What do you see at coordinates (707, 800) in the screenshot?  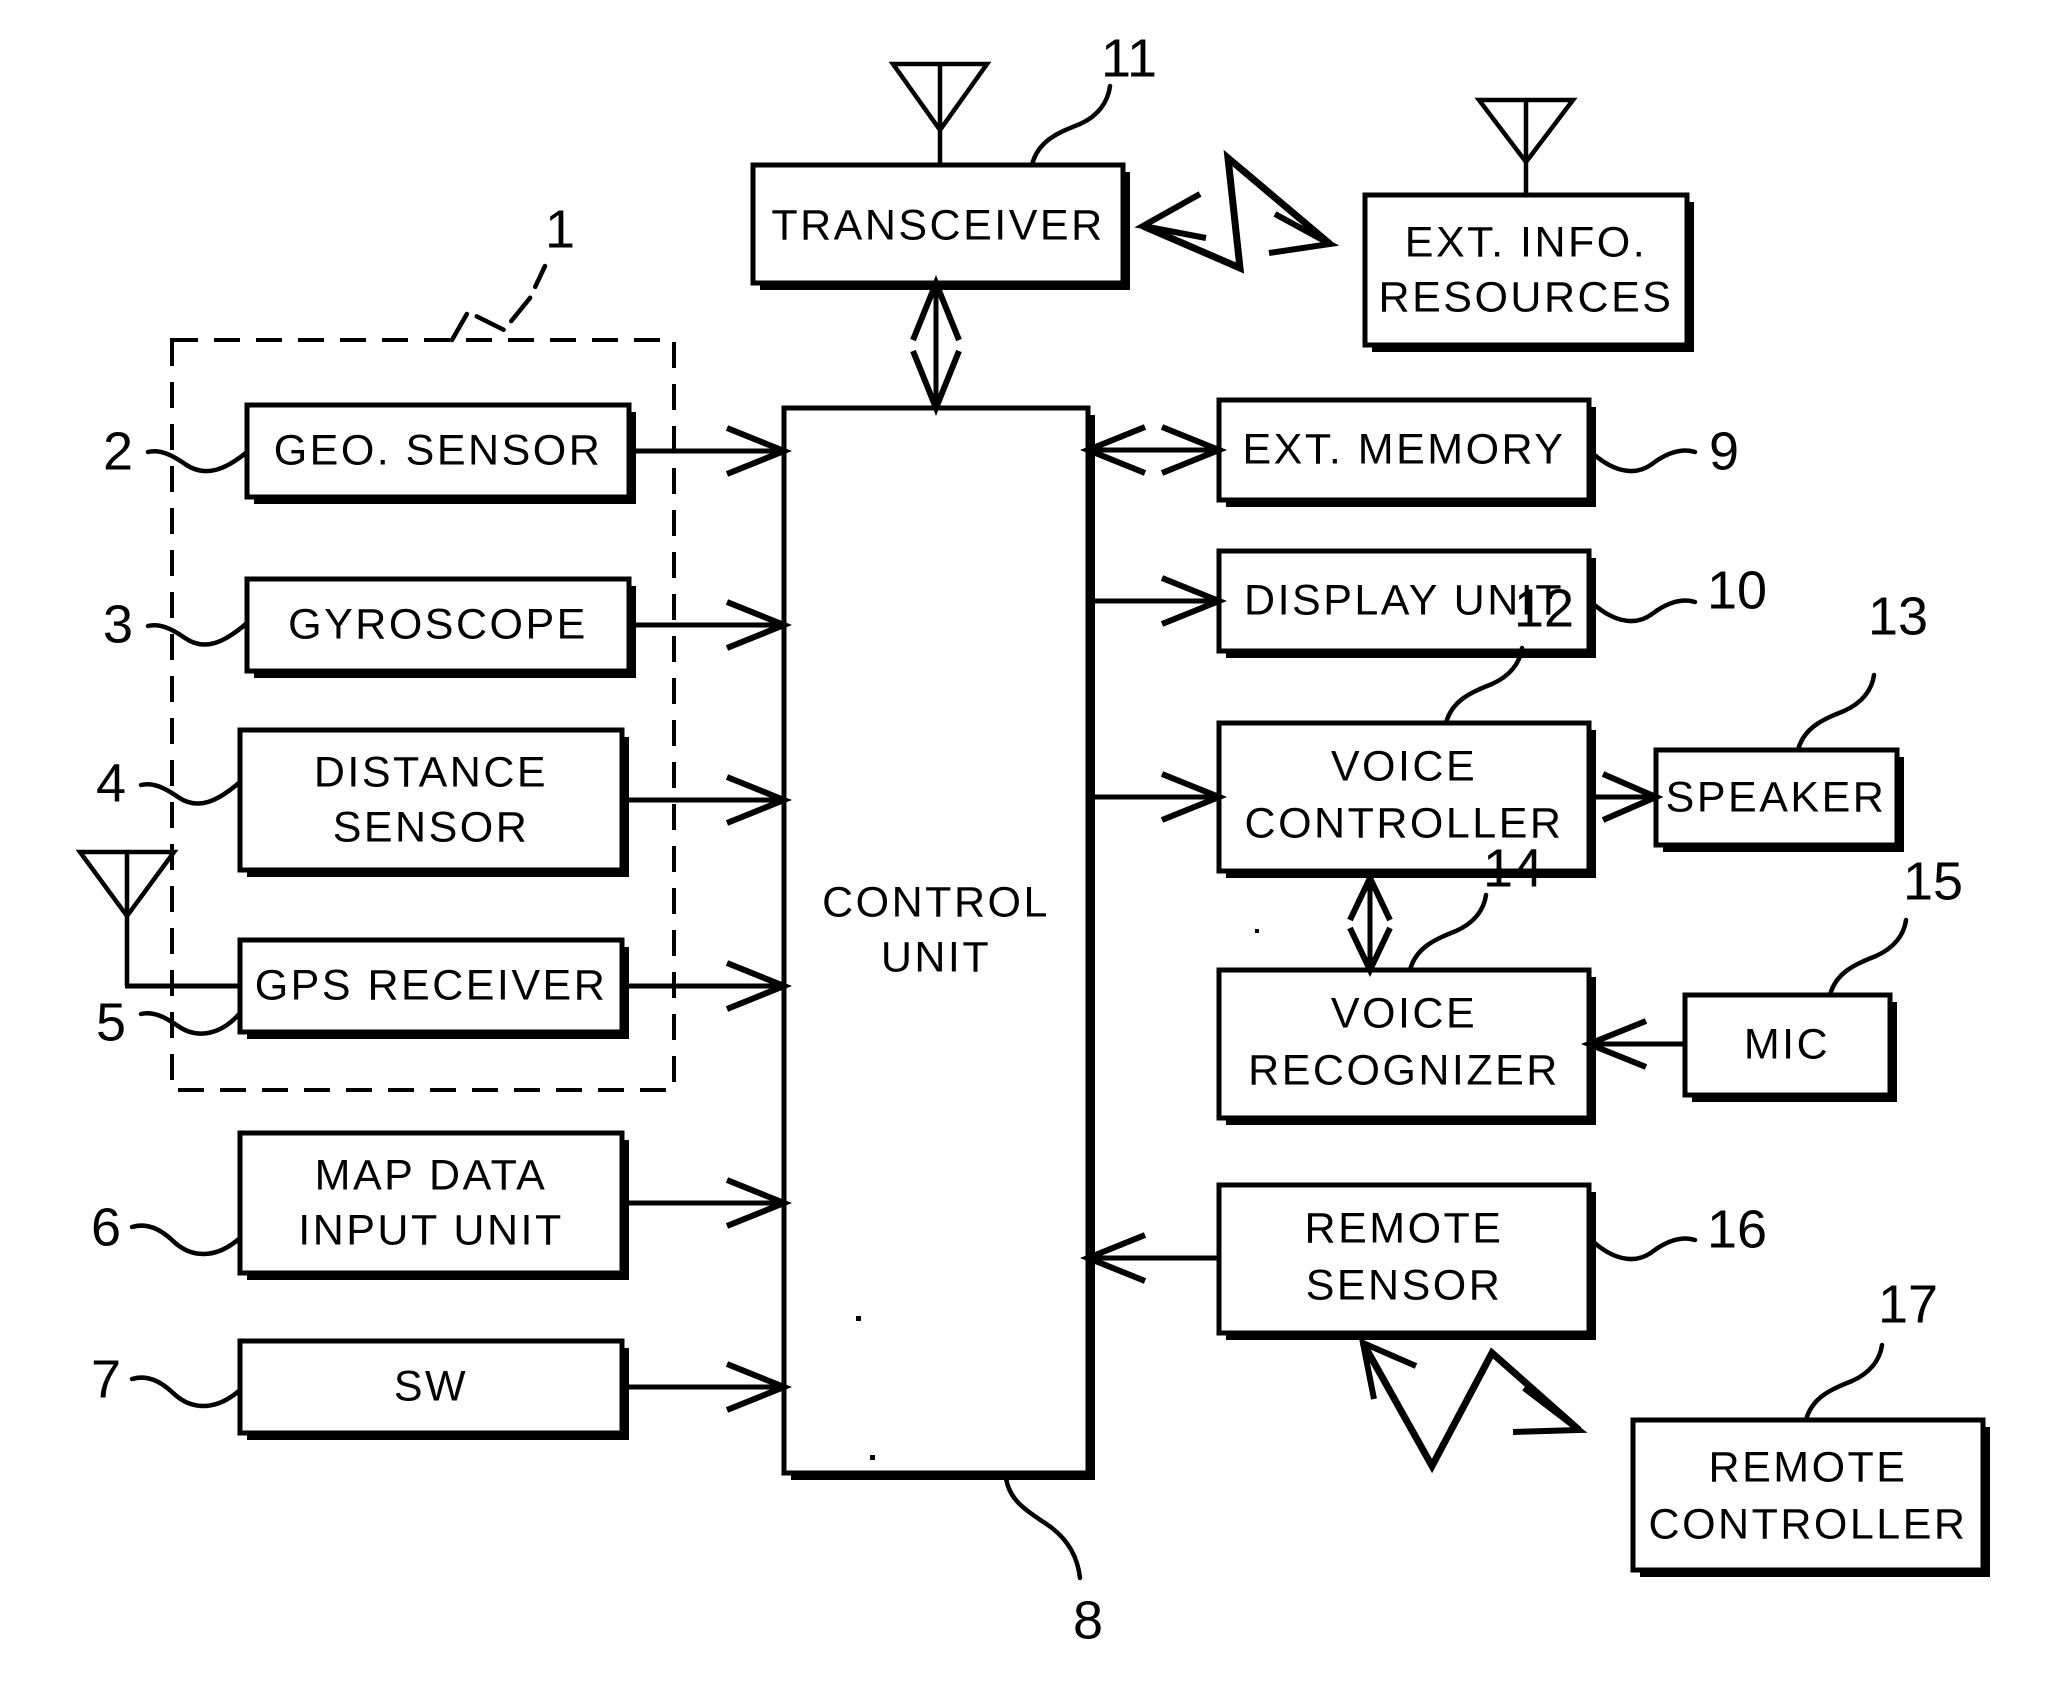 I see `connector-distance-sensor-to-control-unit` at bounding box center [707, 800].